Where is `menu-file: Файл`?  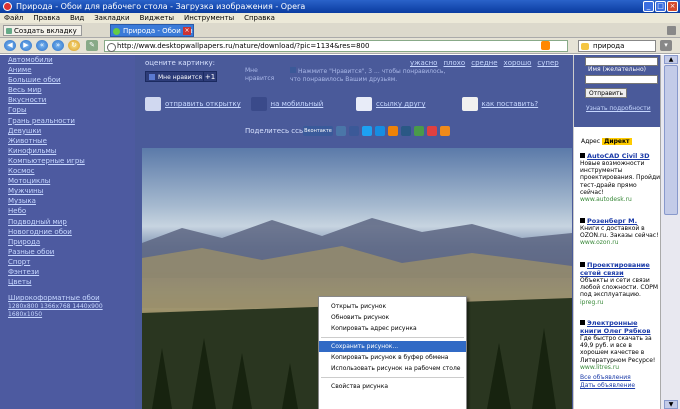 menu-file: Файл is located at coordinates (13, 18).